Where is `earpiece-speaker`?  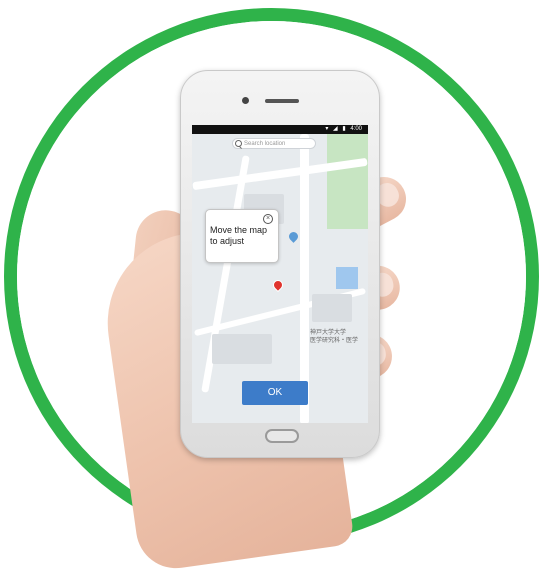
earpiece-speaker is located at coordinates (282, 101).